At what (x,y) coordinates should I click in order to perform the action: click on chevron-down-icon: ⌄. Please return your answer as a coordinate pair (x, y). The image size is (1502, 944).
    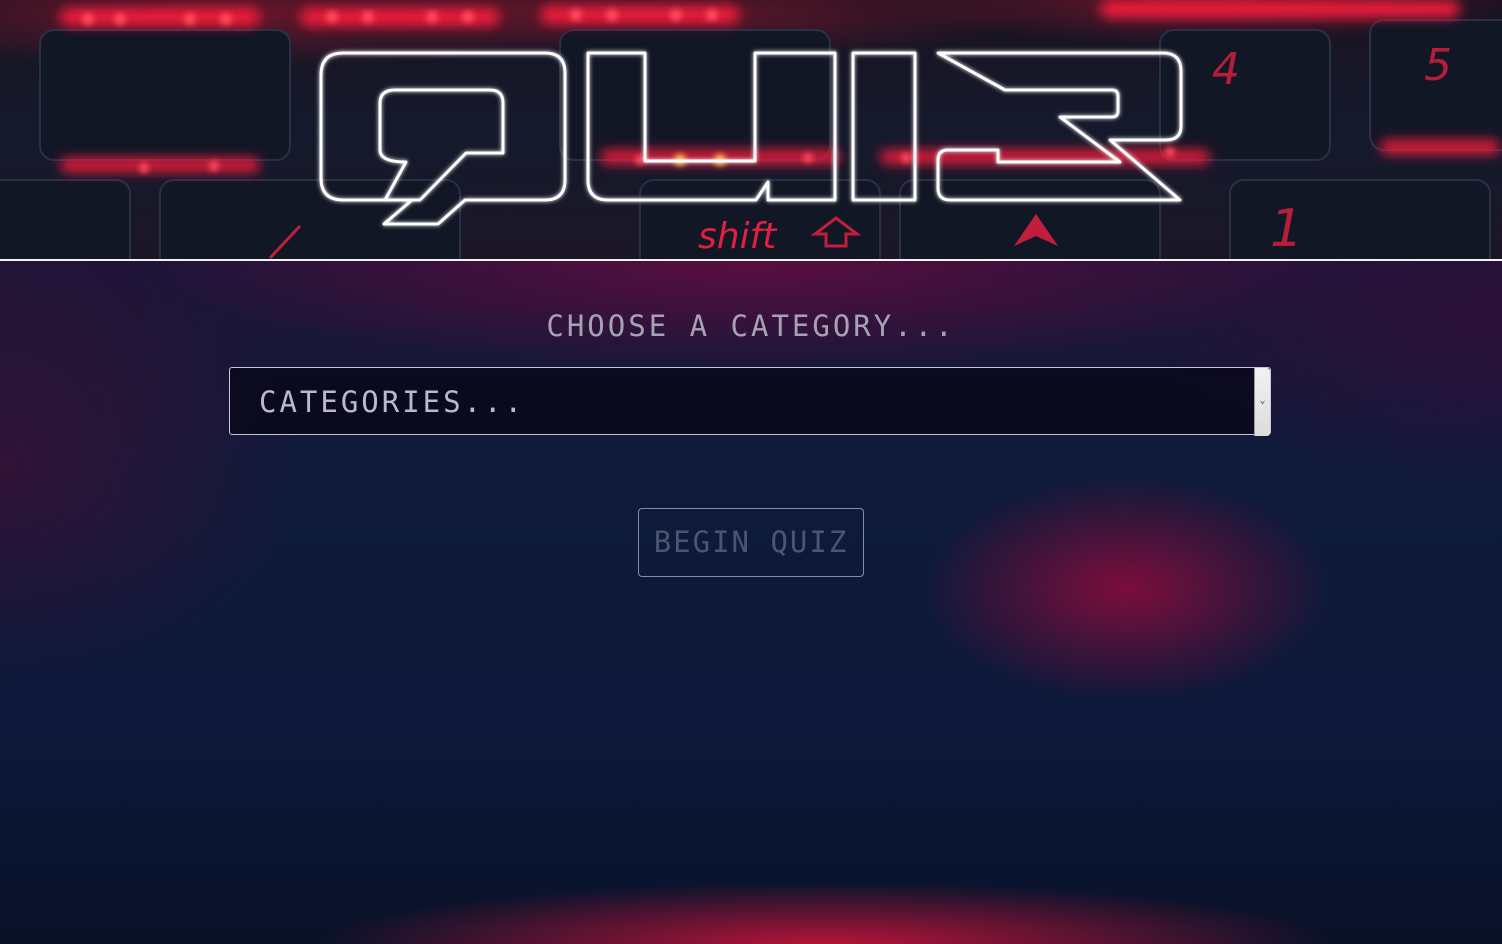
    Looking at the image, I should click on (1262, 402).